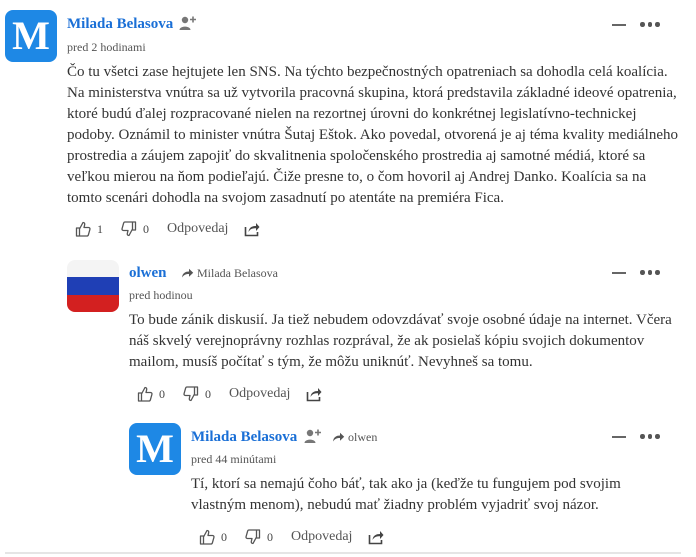 The height and width of the screenshot is (557, 696). Describe the element at coordinates (93, 286) in the screenshot. I see `avatar` at that location.